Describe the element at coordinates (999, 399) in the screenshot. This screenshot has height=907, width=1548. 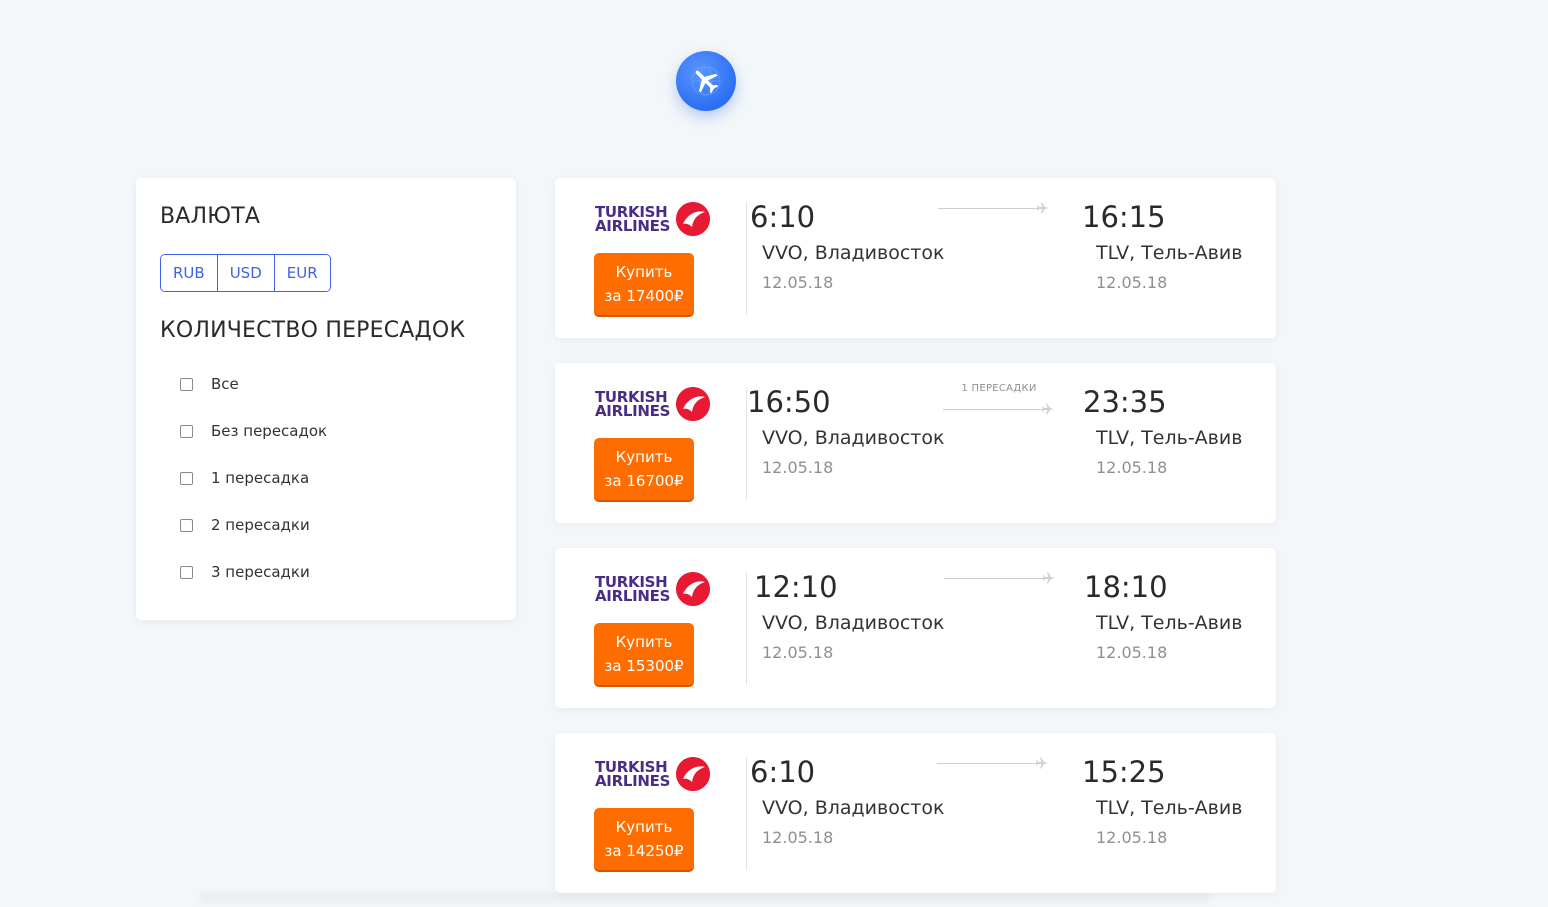
I see `route-indicator: 1 ПЕРЕСАДКИ` at that location.